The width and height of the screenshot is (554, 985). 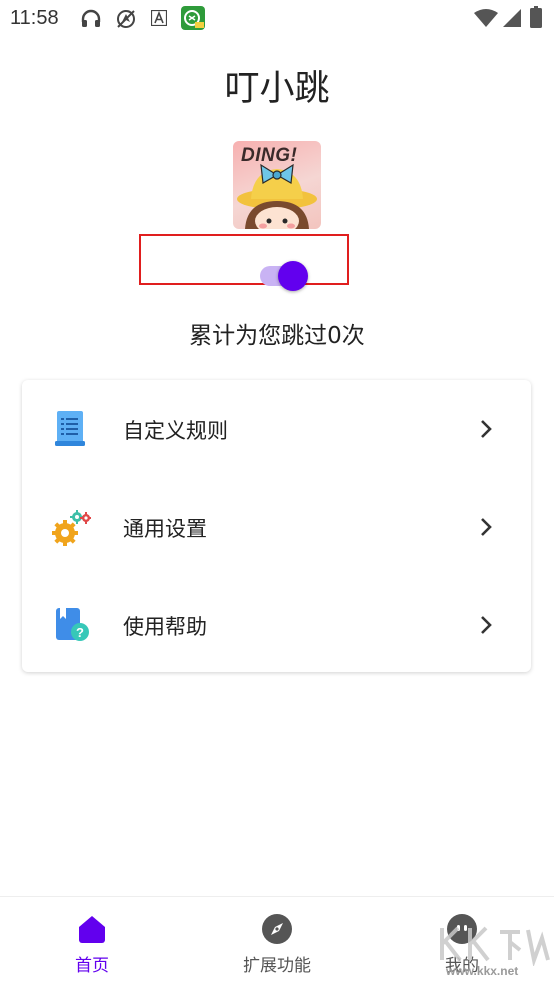 What do you see at coordinates (71, 527) in the screenshot?
I see `gears-icon` at bounding box center [71, 527].